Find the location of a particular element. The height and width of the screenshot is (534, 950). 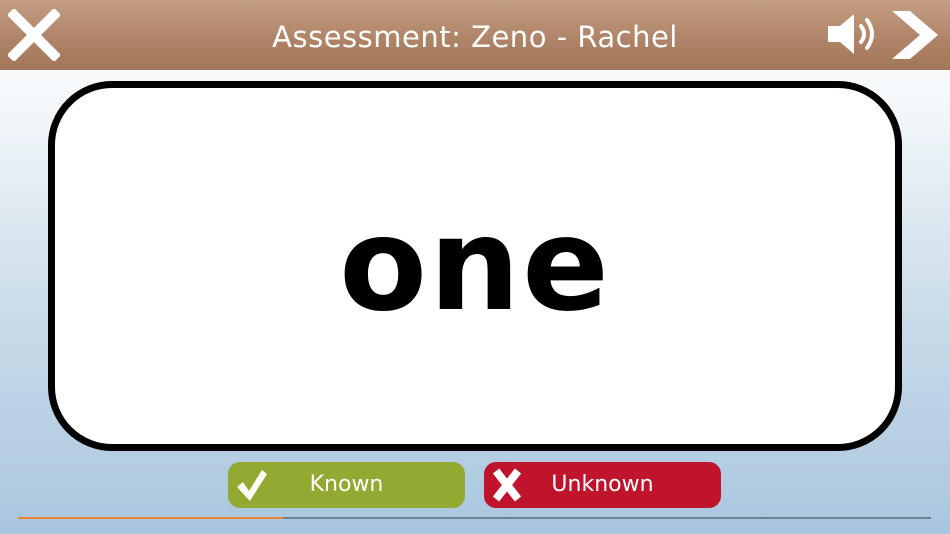

known-button: Known is located at coordinates (346, 485).